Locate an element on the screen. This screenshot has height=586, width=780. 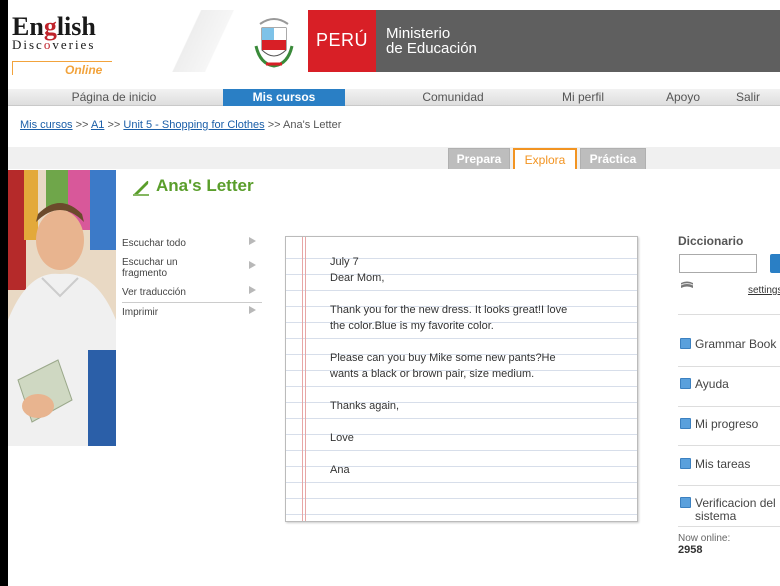
decorative-swoosh is located at coordinates (208, 41).